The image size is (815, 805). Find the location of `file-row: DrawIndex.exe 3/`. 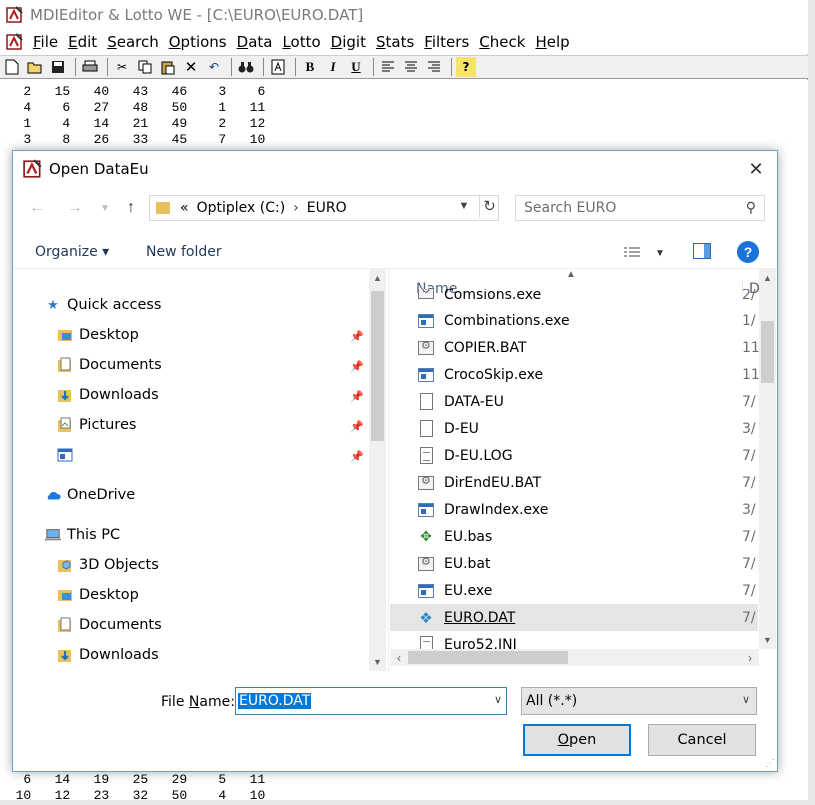

file-row: DrawIndex.exe 3/ is located at coordinates (574, 509).